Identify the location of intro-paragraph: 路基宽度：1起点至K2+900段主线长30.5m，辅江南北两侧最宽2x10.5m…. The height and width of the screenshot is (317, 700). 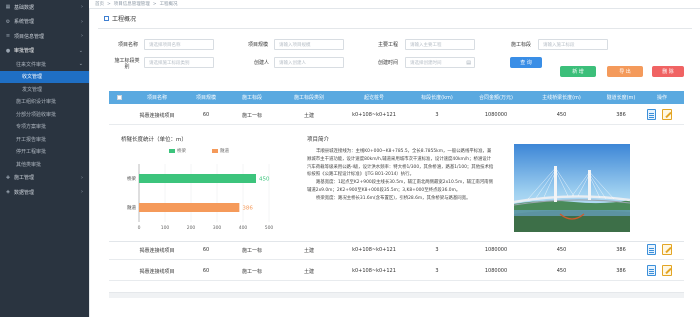
(400, 186).